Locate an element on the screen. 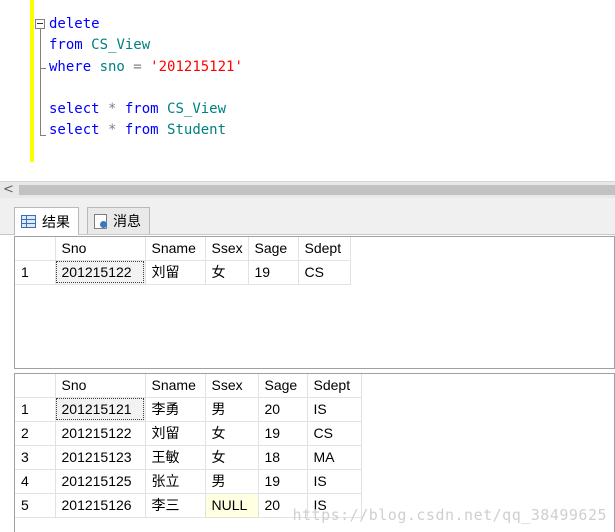  table-cell: 201215126 is located at coordinates (100, 505).